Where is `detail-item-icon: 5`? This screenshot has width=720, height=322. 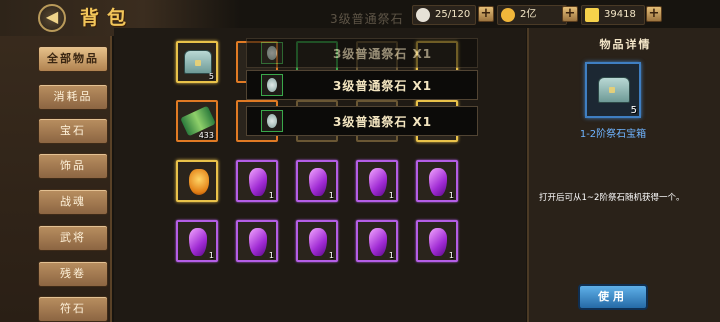 detail-item-icon: 5 is located at coordinates (613, 90).